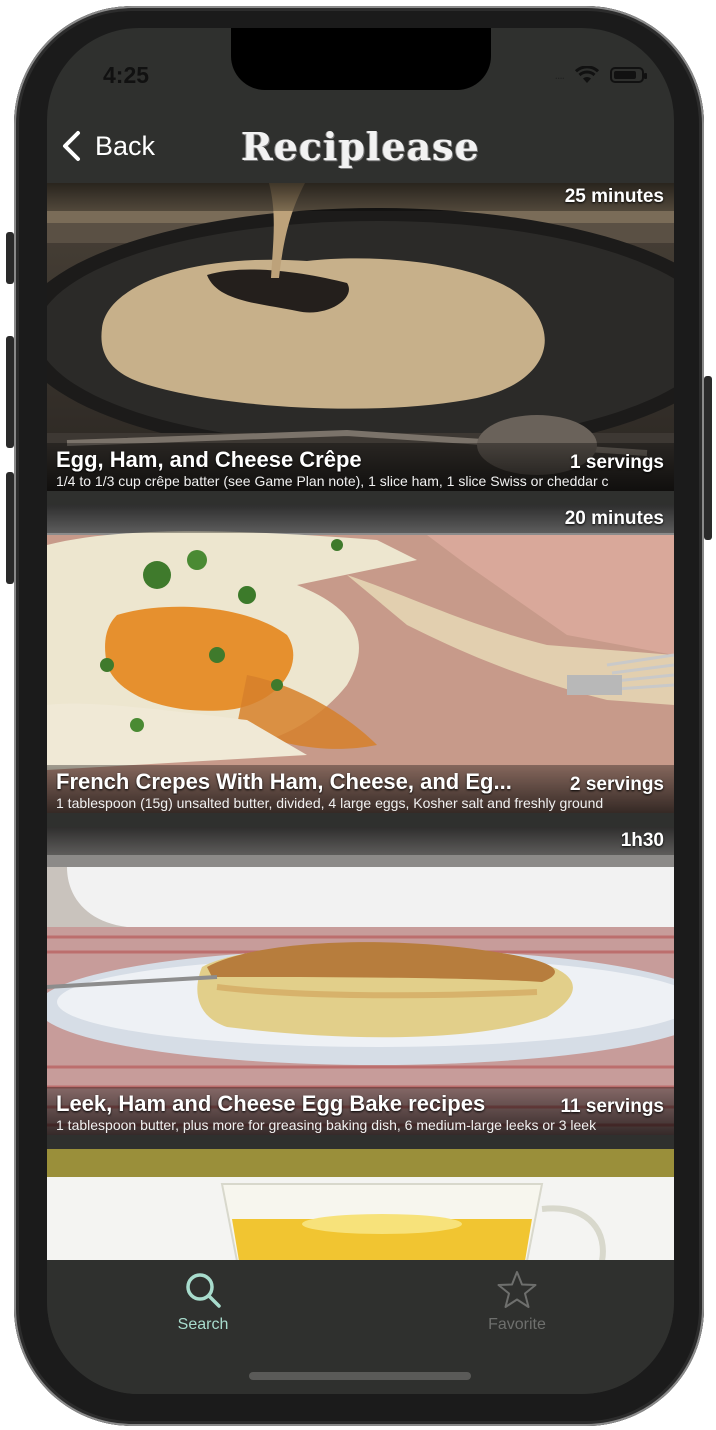  I want to click on recipe-photo-lemon-drink, so click(360, 1205).